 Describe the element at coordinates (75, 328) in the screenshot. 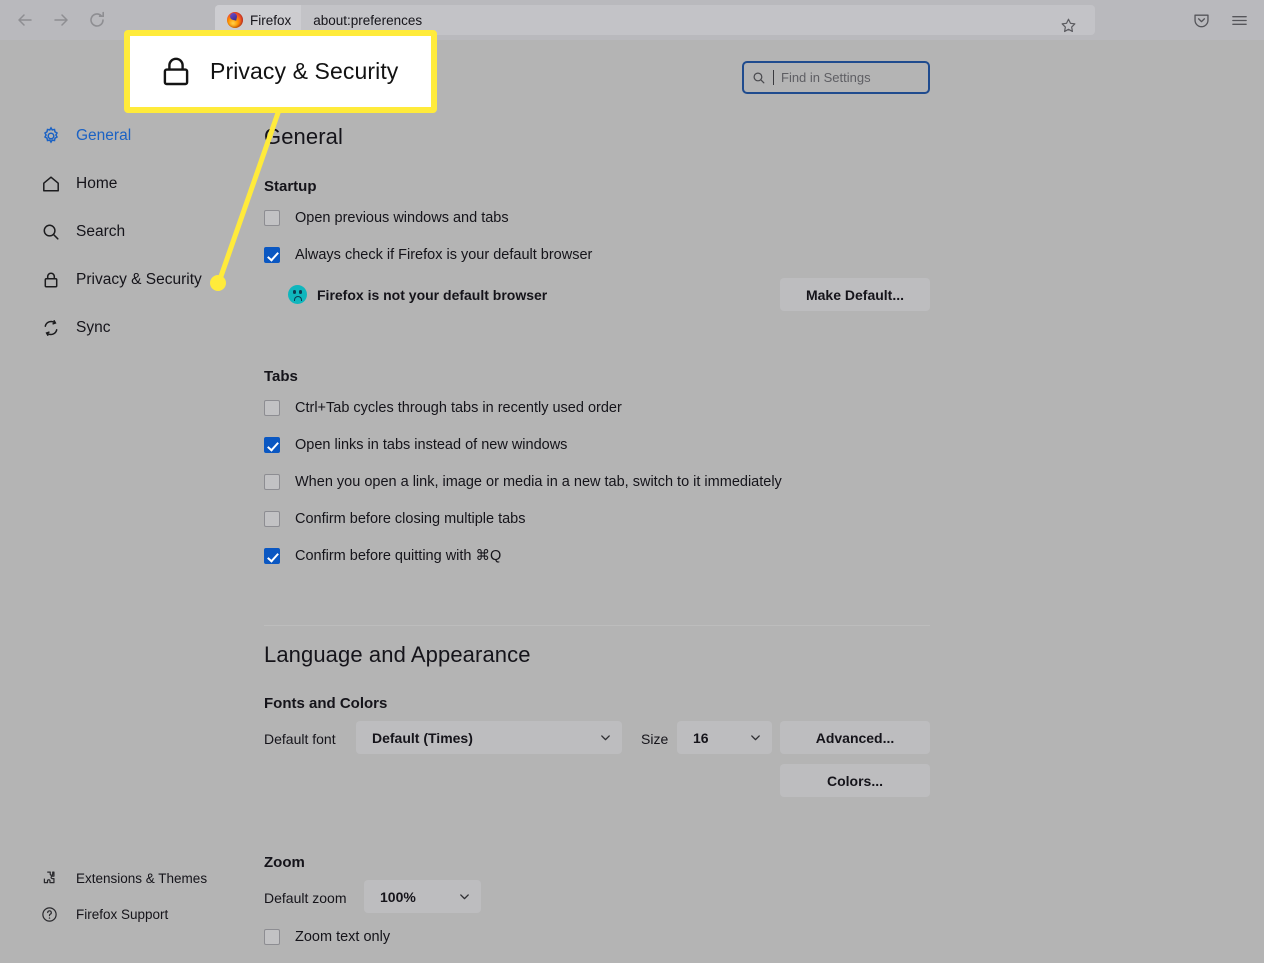

I see `sidebar-item-sync: Sync` at that location.